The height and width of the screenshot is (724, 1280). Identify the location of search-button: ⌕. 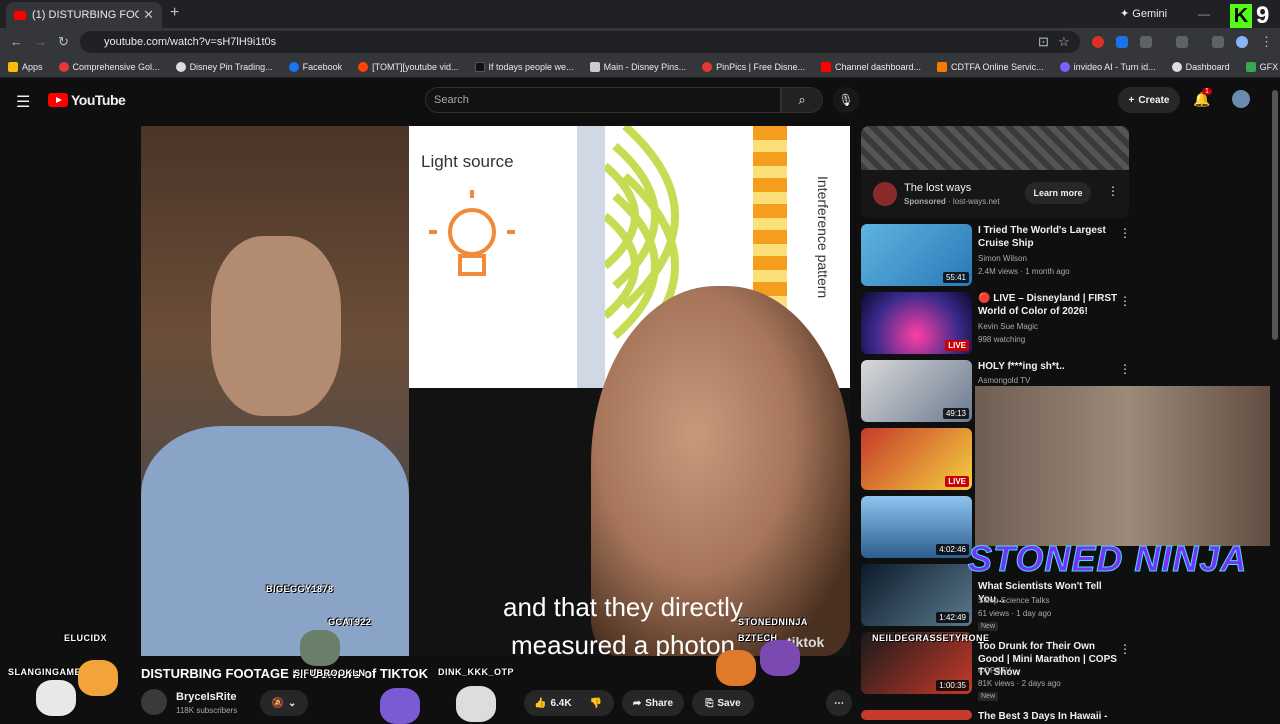
(802, 100).